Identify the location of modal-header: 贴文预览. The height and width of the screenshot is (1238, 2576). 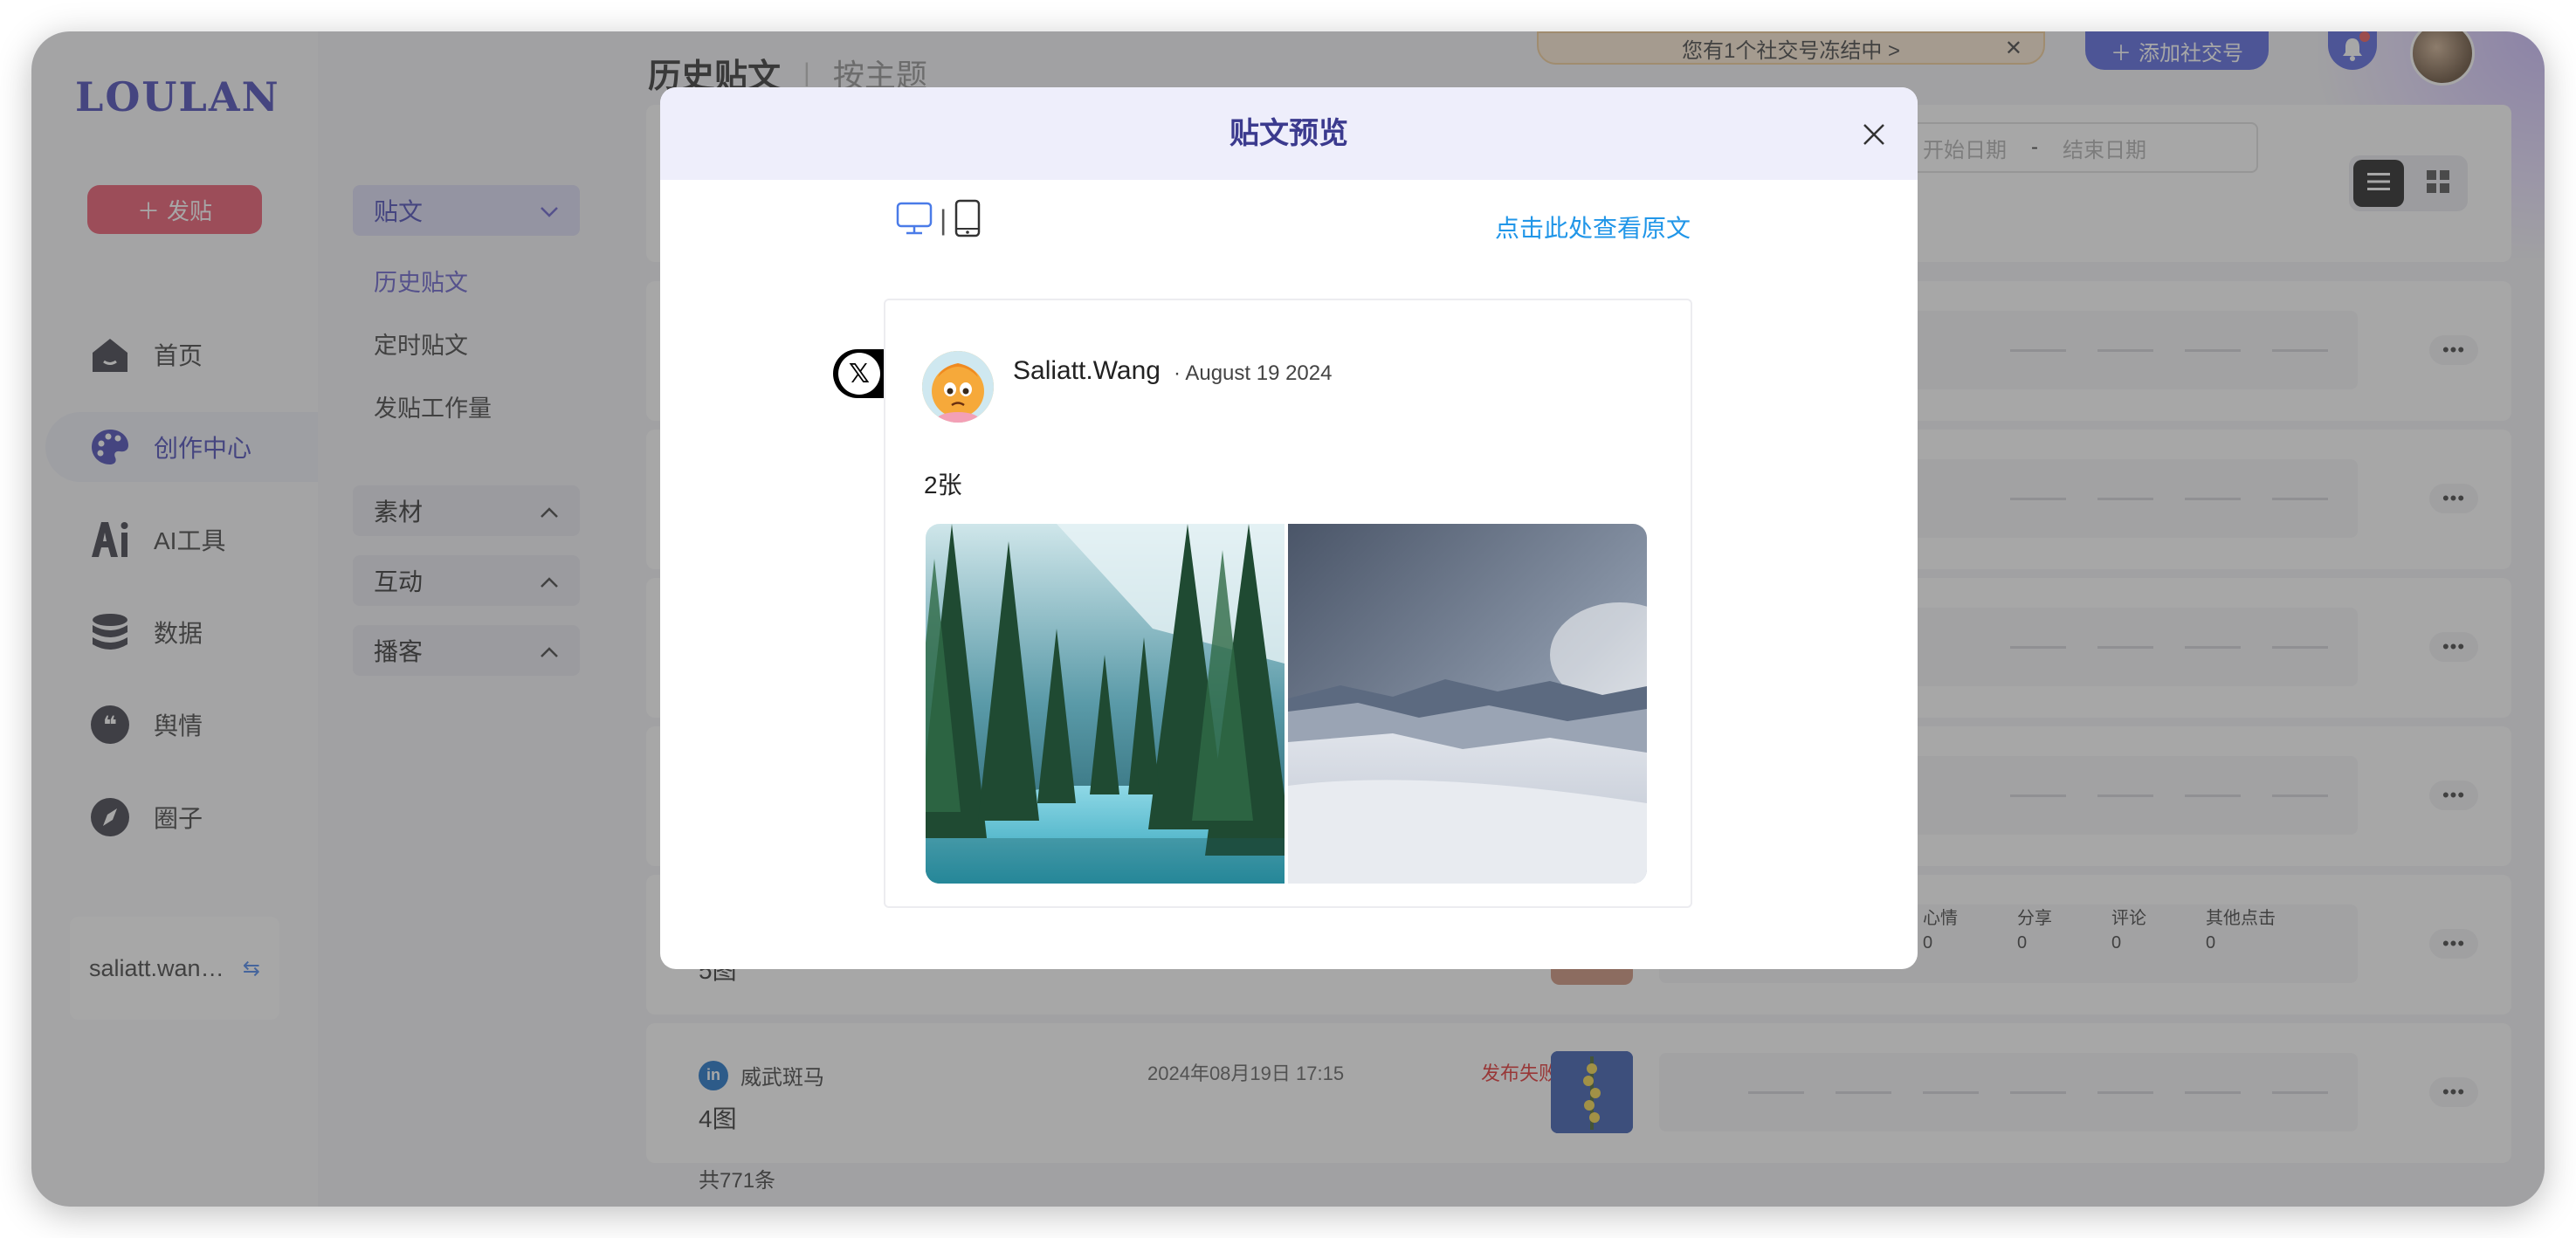
(1289, 133).